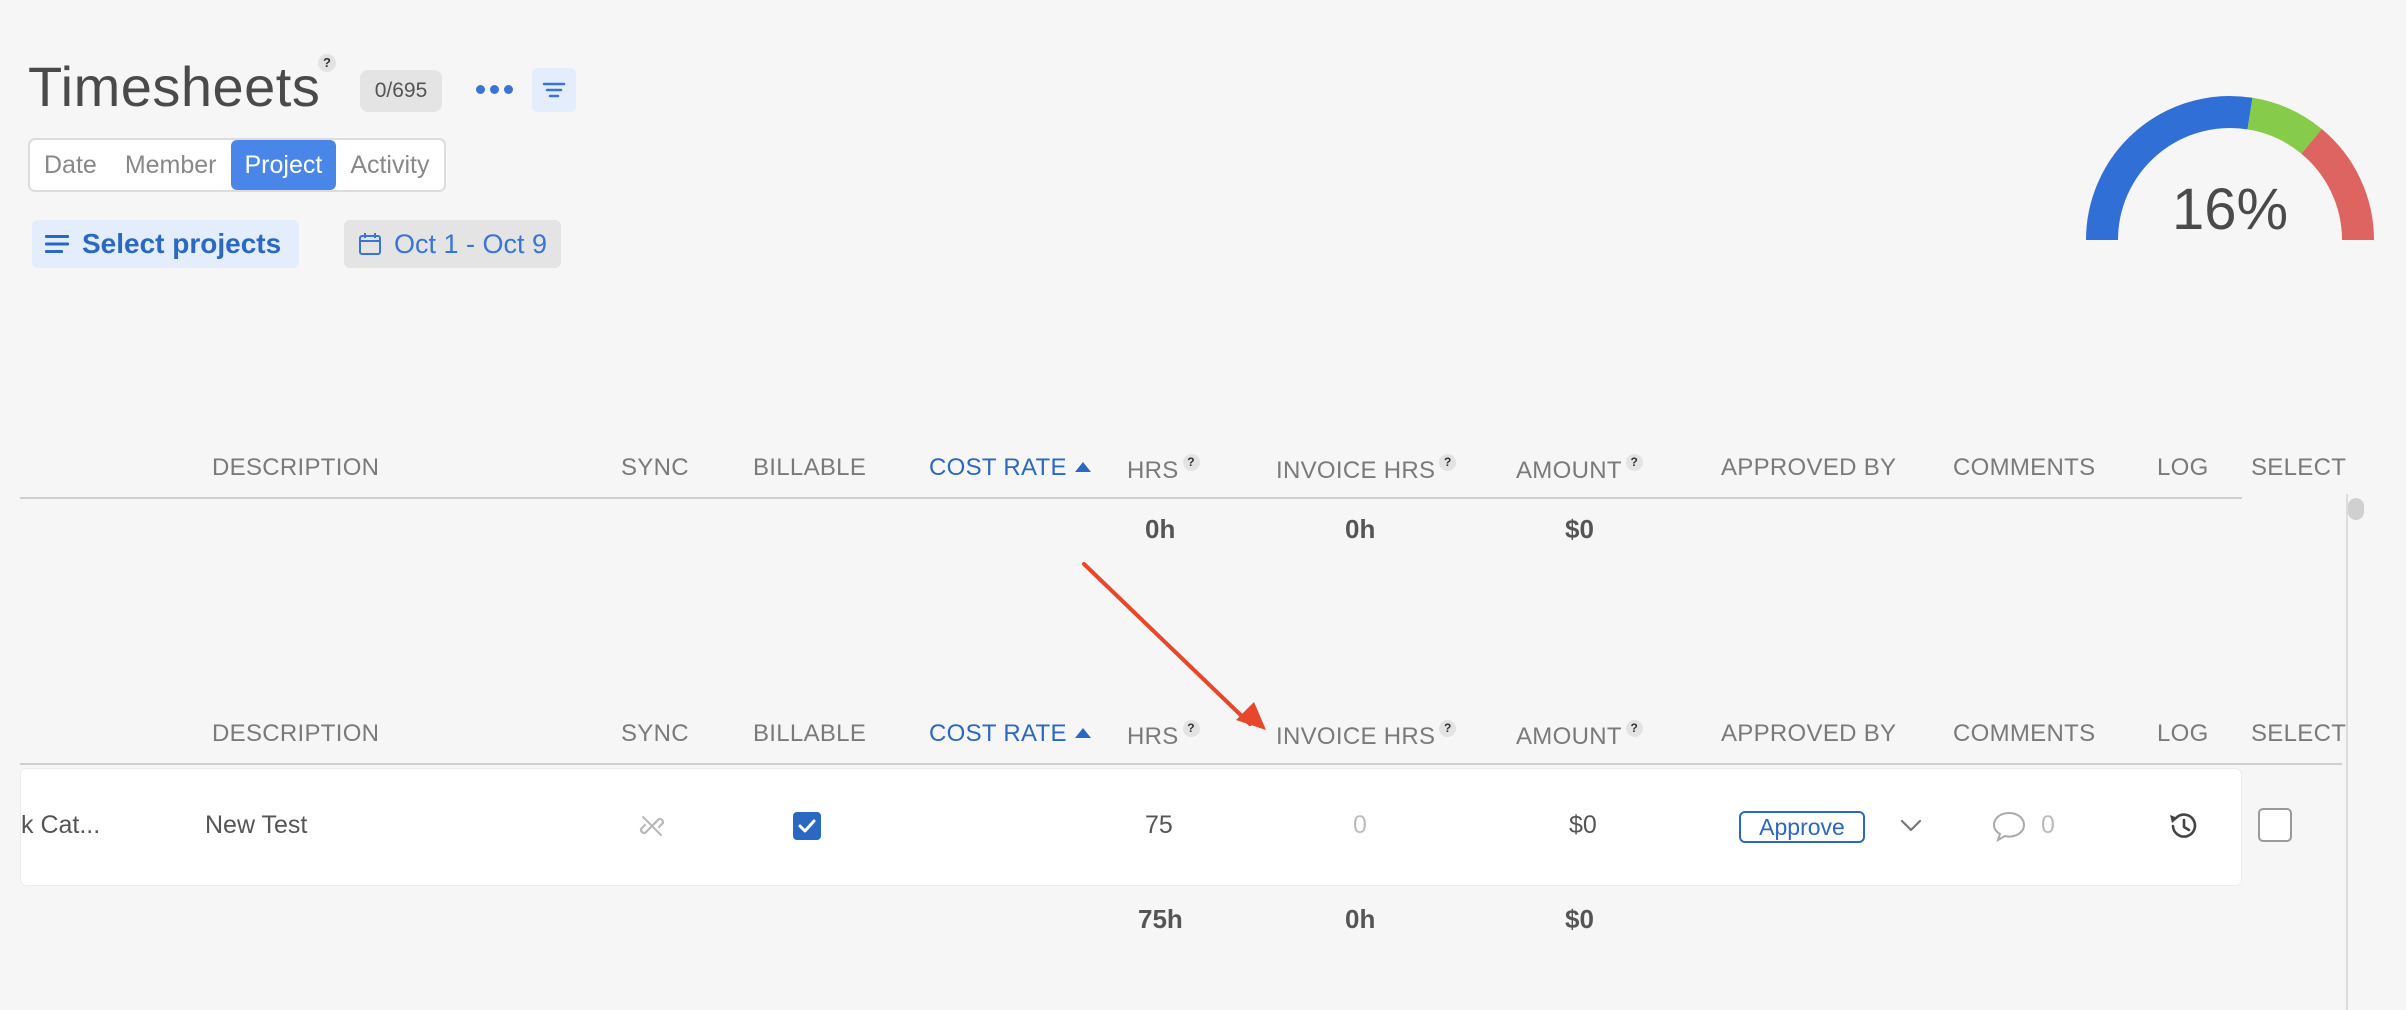  What do you see at coordinates (652, 826) in the screenshot?
I see `unlinked-icon` at bounding box center [652, 826].